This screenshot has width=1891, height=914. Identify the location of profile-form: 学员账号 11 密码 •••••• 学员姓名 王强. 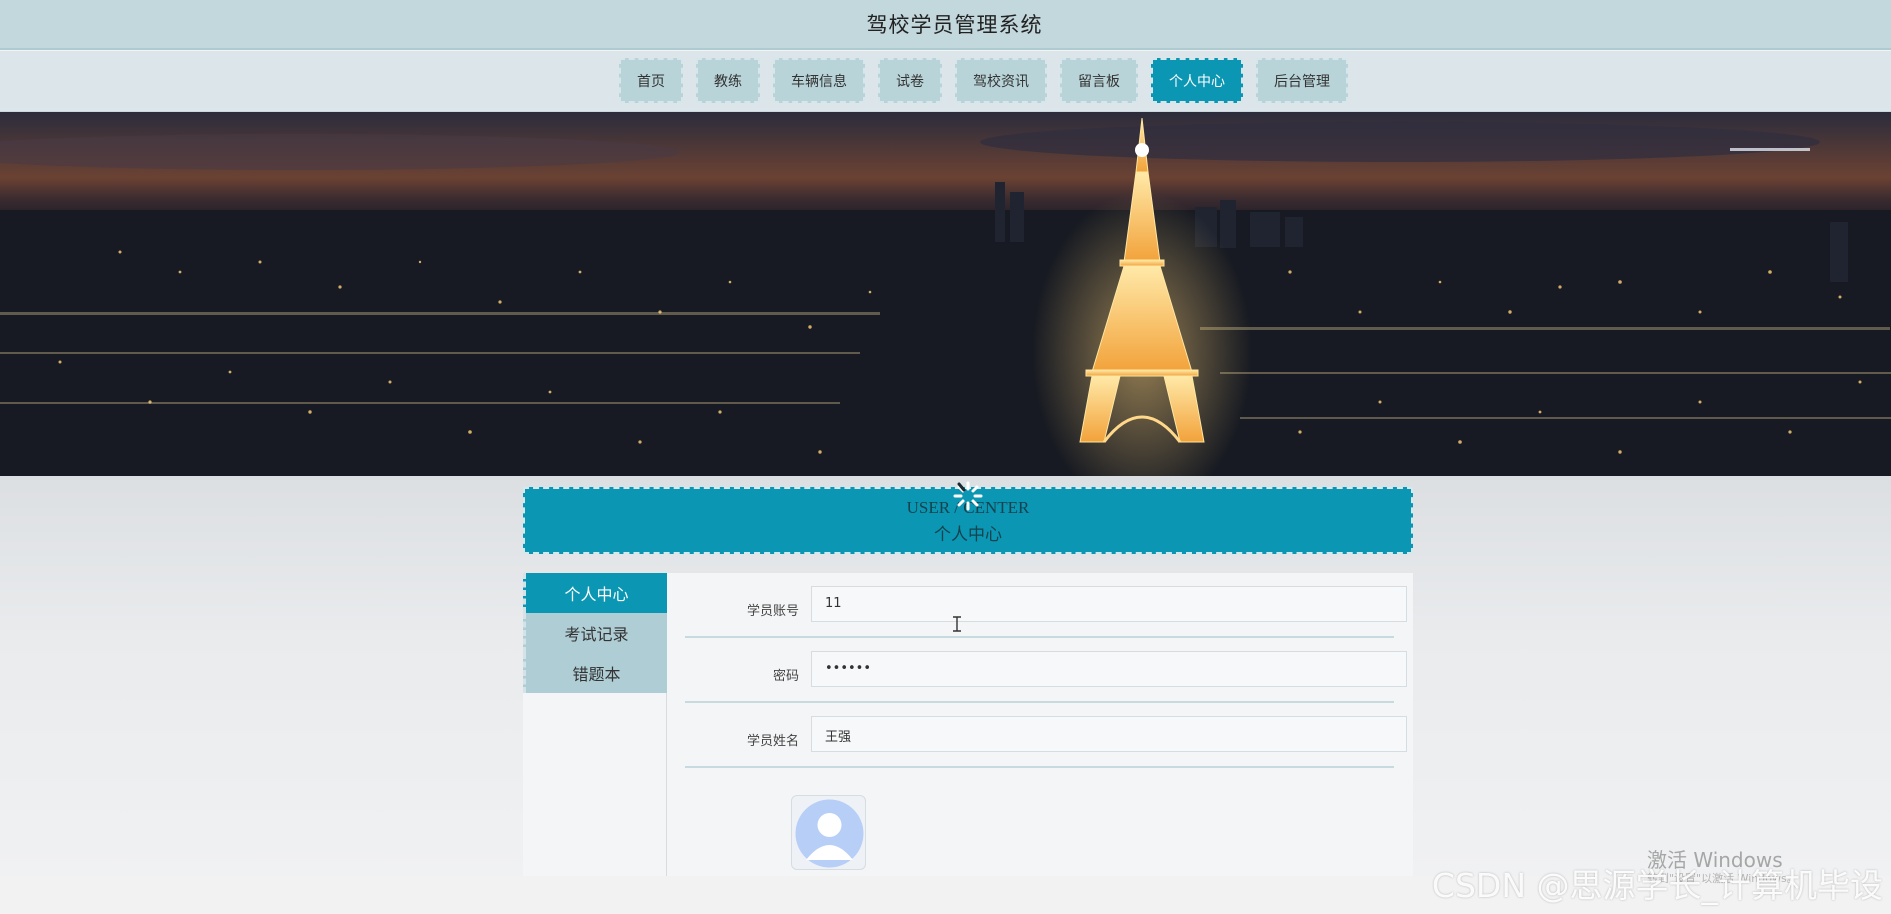
(1040, 725).